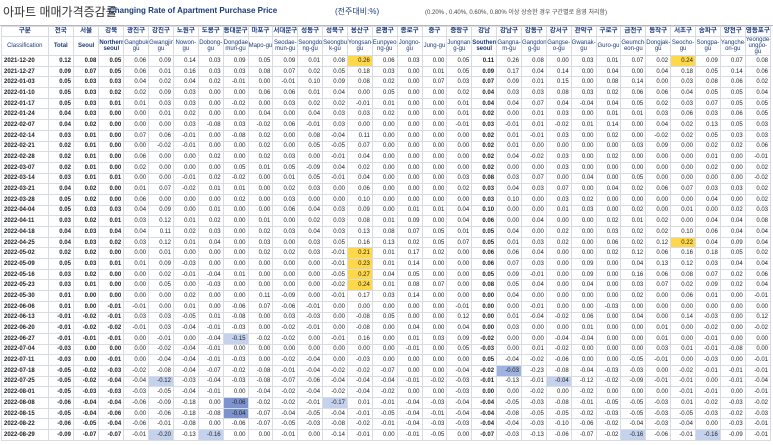 The image size is (773, 445). I want to click on row-date: 2022-08-01, so click(25, 392).